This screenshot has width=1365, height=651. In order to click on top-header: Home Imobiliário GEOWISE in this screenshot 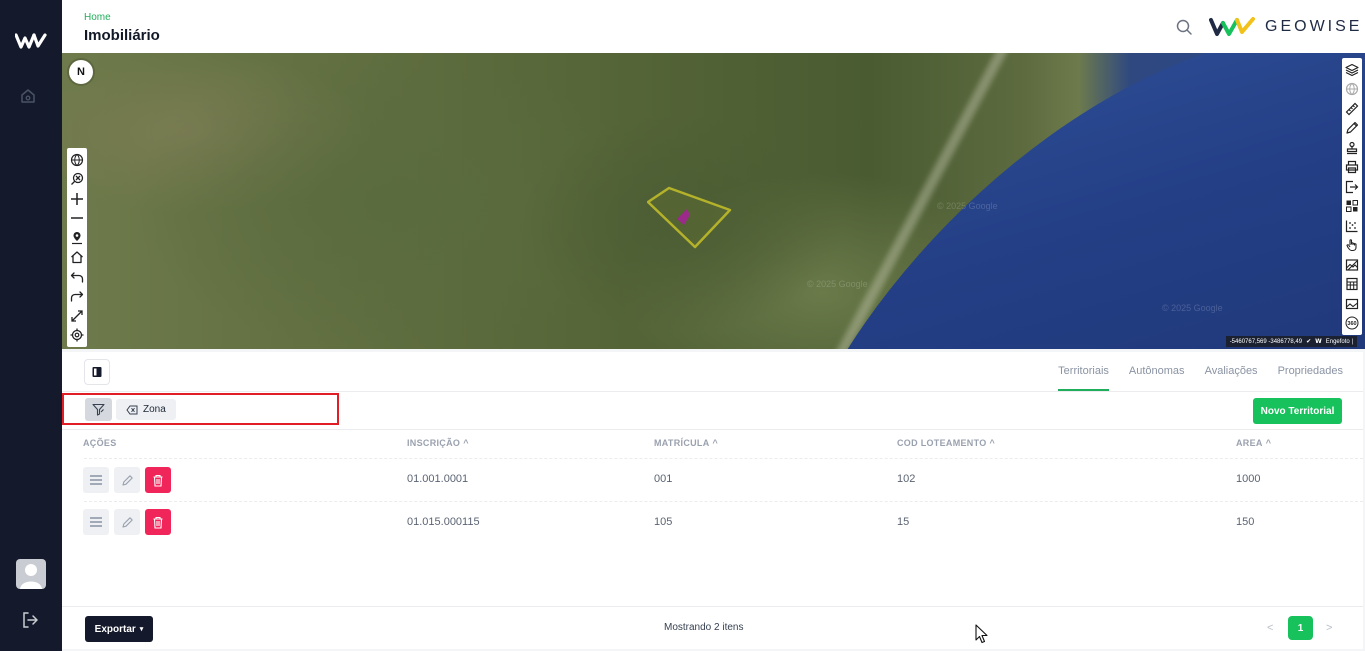, I will do `click(713, 26)`.